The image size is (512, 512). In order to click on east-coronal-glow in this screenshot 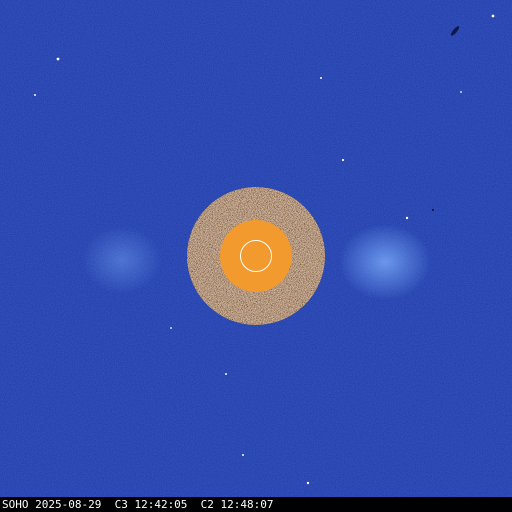, I will do `click(385, 262)`.